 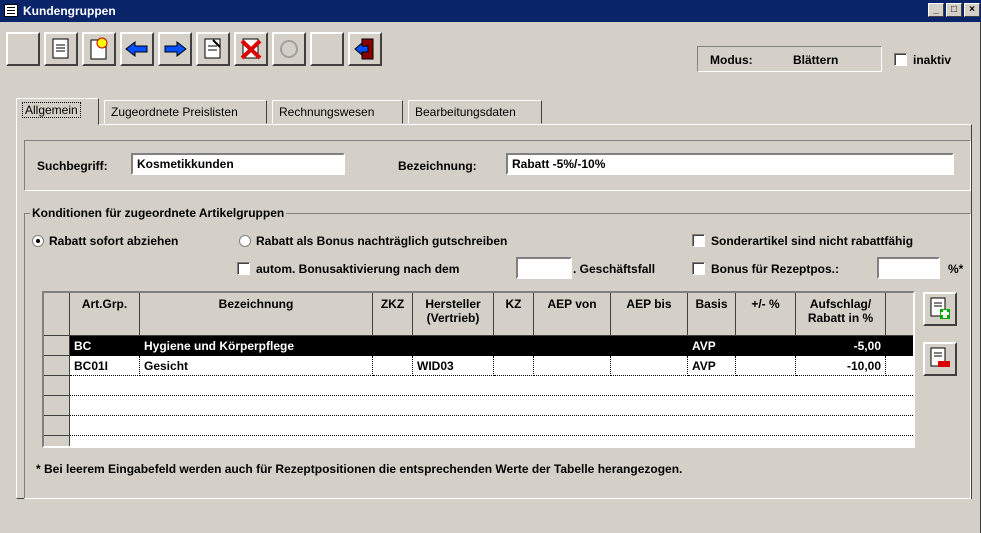 What do you see at coordinates (11, 10) in the screenshot?
I see `app-icon` at bounding box center [11, 10].